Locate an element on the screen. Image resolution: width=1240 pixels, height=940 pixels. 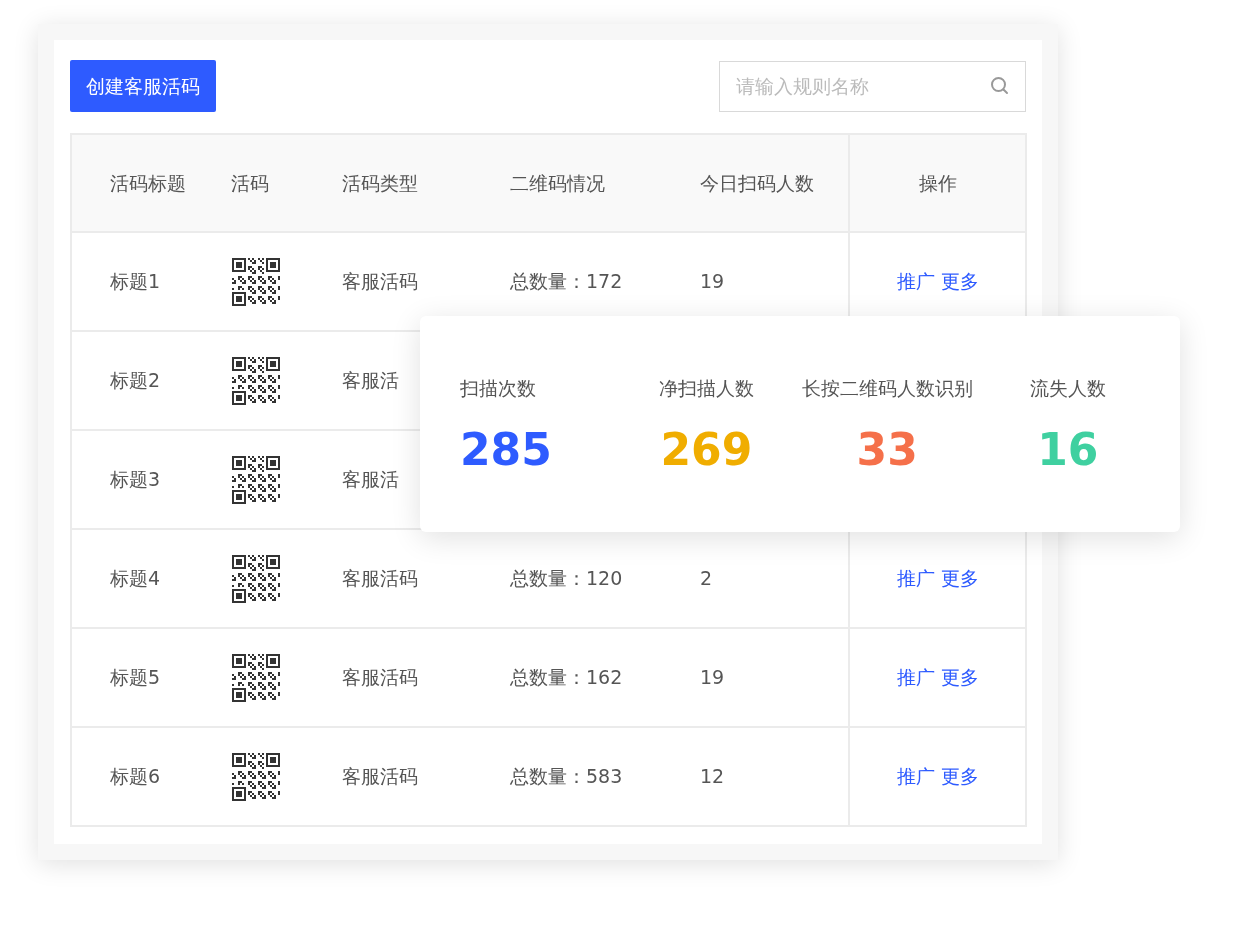
stat-label: 净扫描人数 is located at coordinates (706, 388).